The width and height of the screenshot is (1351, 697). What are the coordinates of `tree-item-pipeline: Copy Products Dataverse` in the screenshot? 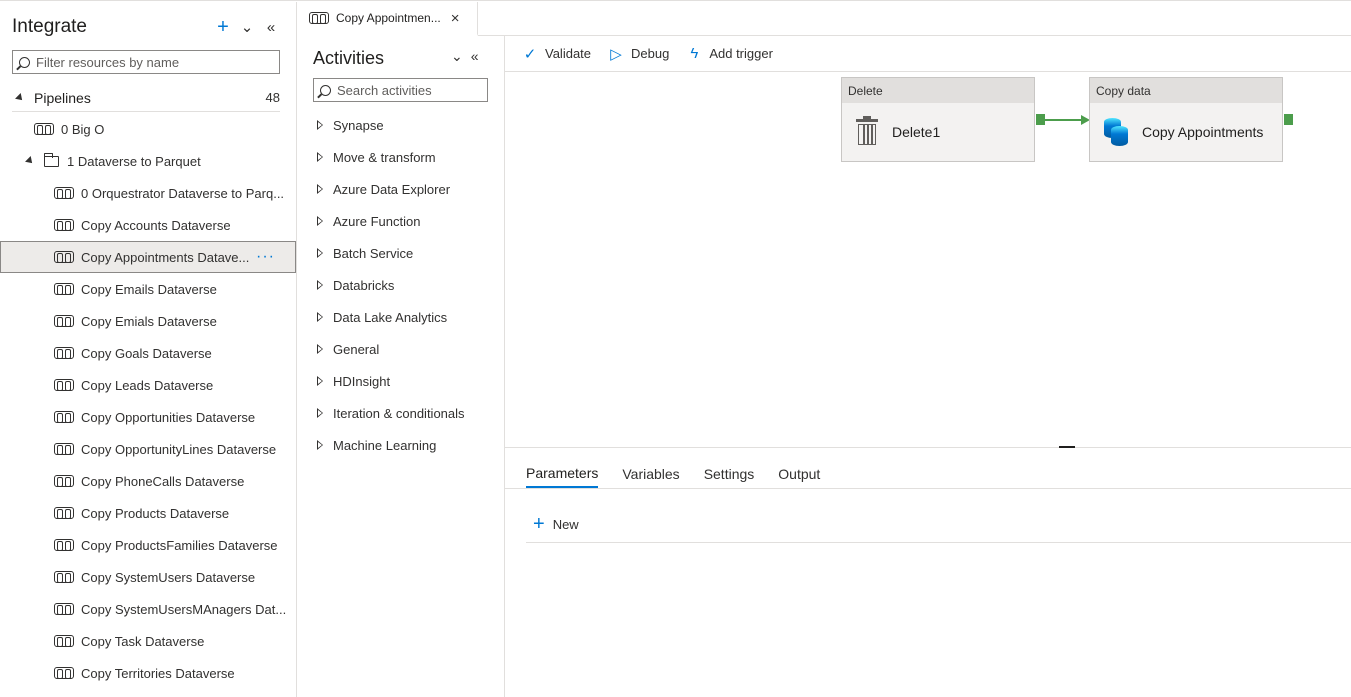 It's located at (148, 513).